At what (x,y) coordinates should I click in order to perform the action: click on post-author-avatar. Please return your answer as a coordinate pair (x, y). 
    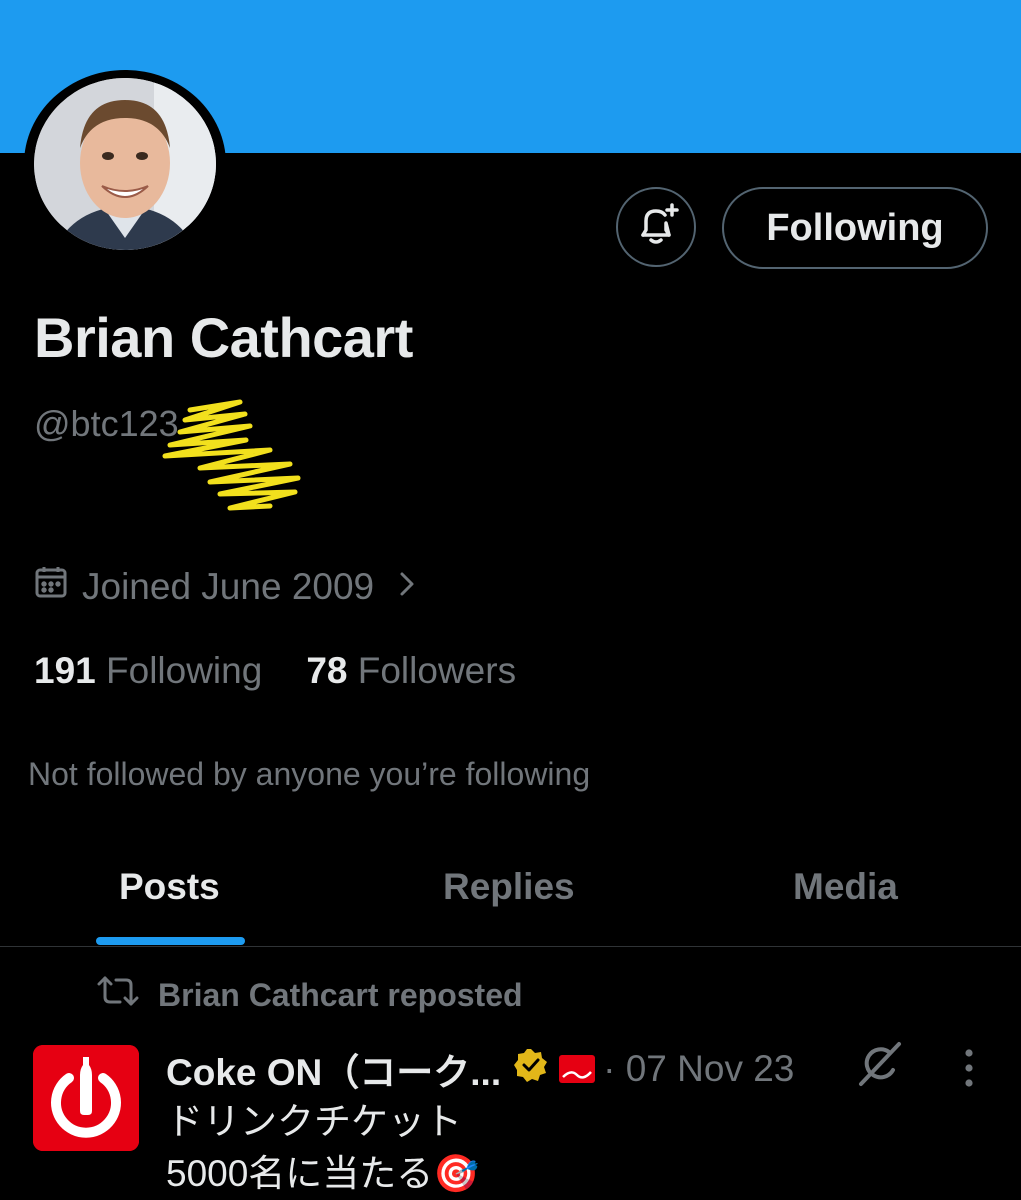
    Looking at the image, I should click on (86, 1098).